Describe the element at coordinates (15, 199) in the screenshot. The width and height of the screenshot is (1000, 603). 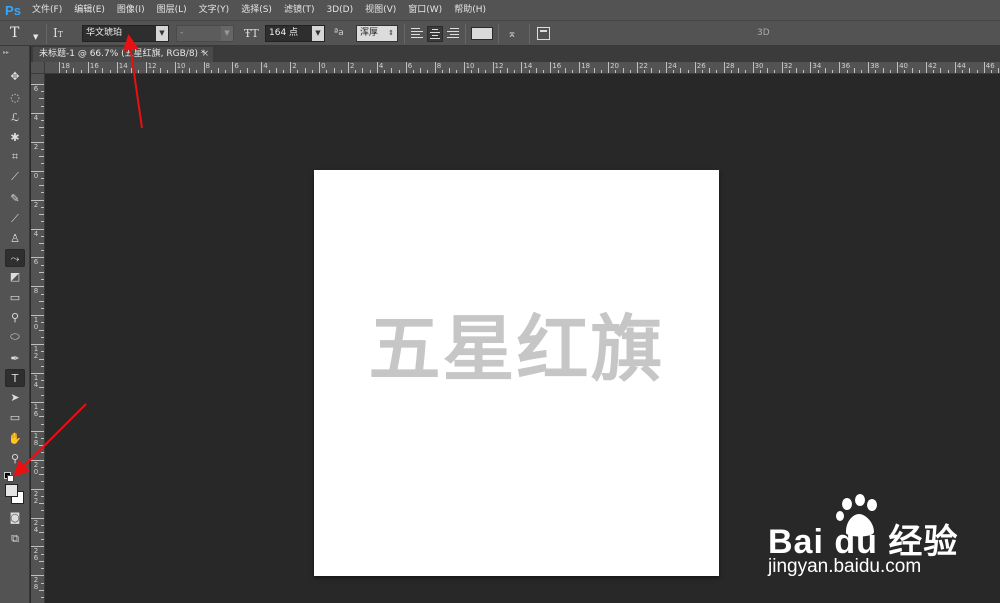
I see `healing-brush-tool-icon: ✎` at that location.